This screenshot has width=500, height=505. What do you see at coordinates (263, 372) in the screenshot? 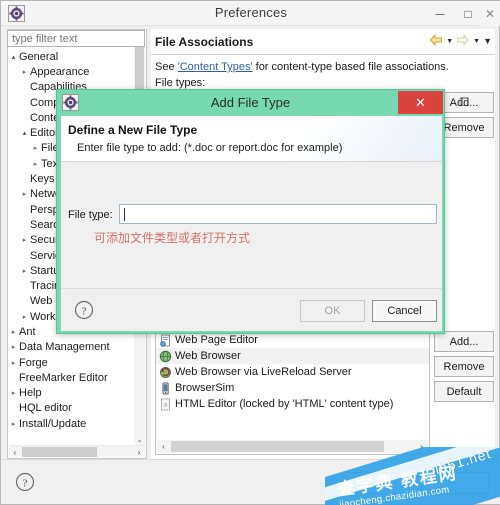
I see `editor-list-item-label: Web Browser via LiveReload Server` at bounding box center [263, 372].